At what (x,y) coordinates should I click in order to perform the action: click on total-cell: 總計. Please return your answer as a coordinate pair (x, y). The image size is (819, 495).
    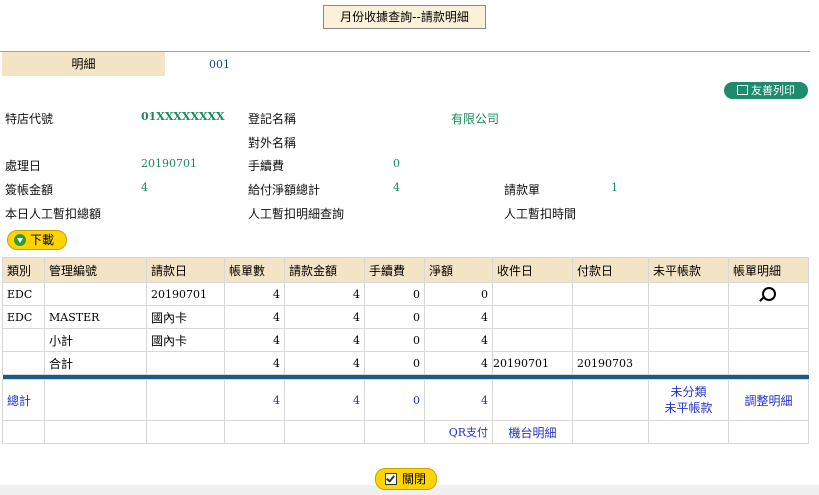
    Looking at the image, I should click on (23, 400).